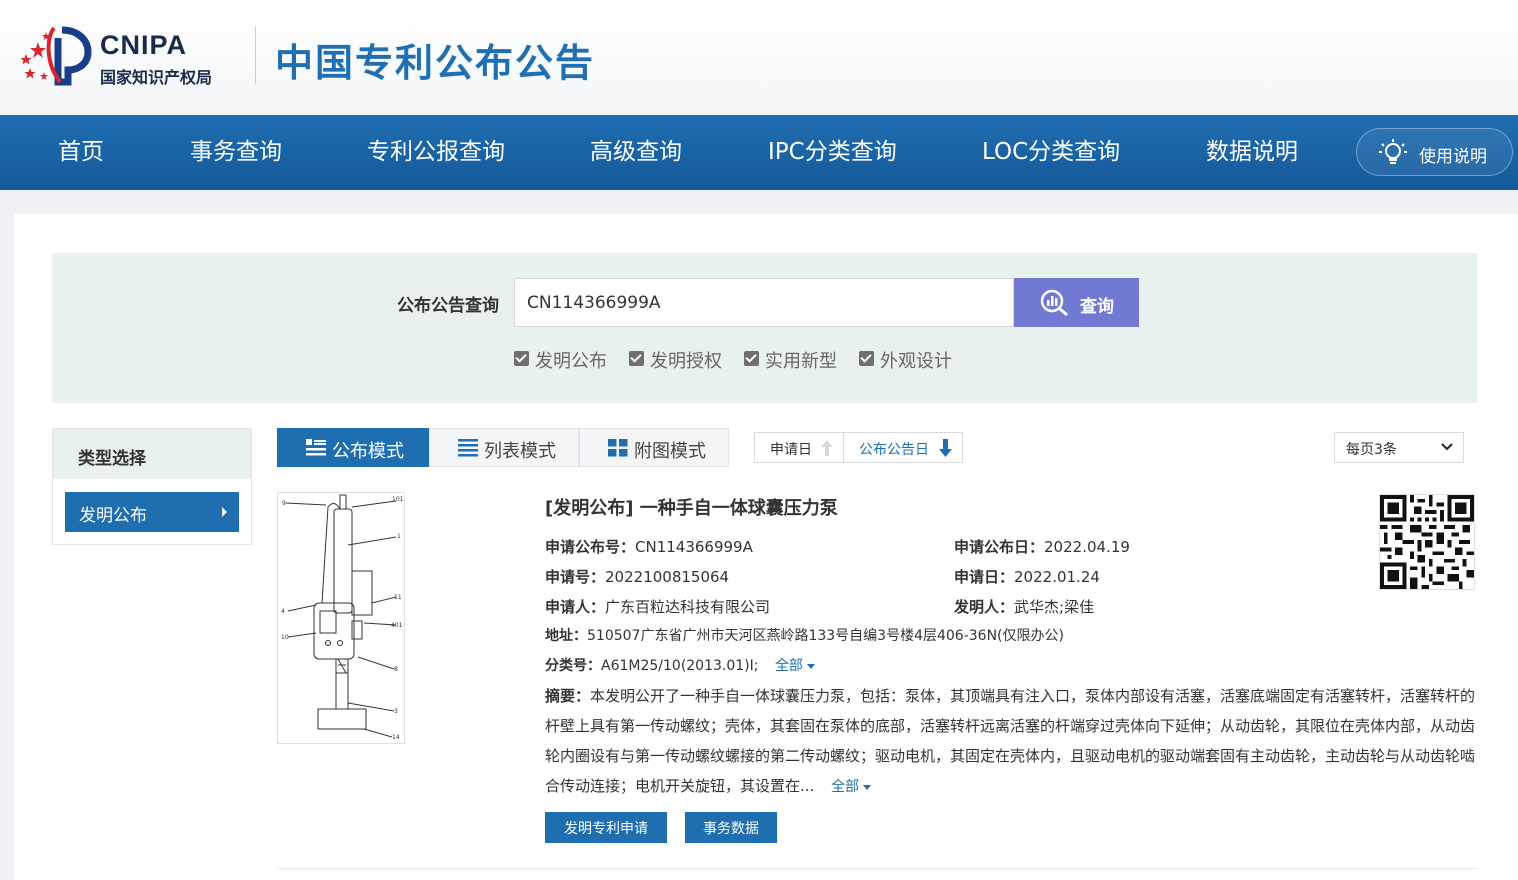 This screenshot has height=880, width=1518. I want to click on field-application-number: 申请号：2022100815064, so click(637, 576).